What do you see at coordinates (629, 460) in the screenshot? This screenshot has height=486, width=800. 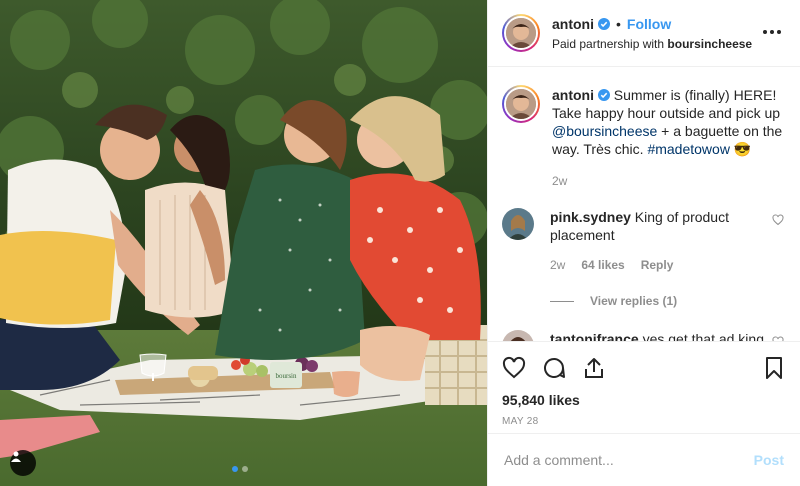 I see `comment-input` at bounding box center [629, 460].